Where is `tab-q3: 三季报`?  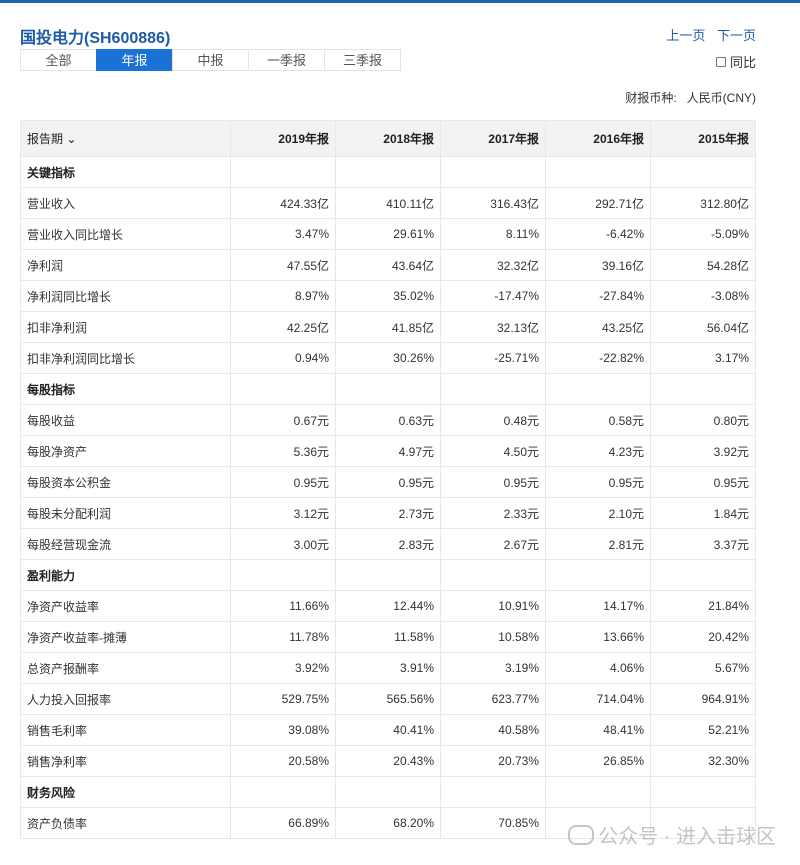
tab-q3: 三季报 is located at coordinates (362, 60).